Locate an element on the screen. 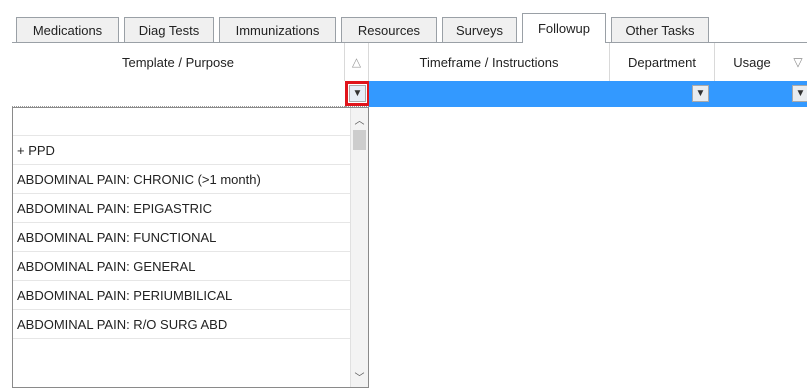 The image size is (807, 388). scroll-down-button: ﹀ is located at coordinates (359, 376).